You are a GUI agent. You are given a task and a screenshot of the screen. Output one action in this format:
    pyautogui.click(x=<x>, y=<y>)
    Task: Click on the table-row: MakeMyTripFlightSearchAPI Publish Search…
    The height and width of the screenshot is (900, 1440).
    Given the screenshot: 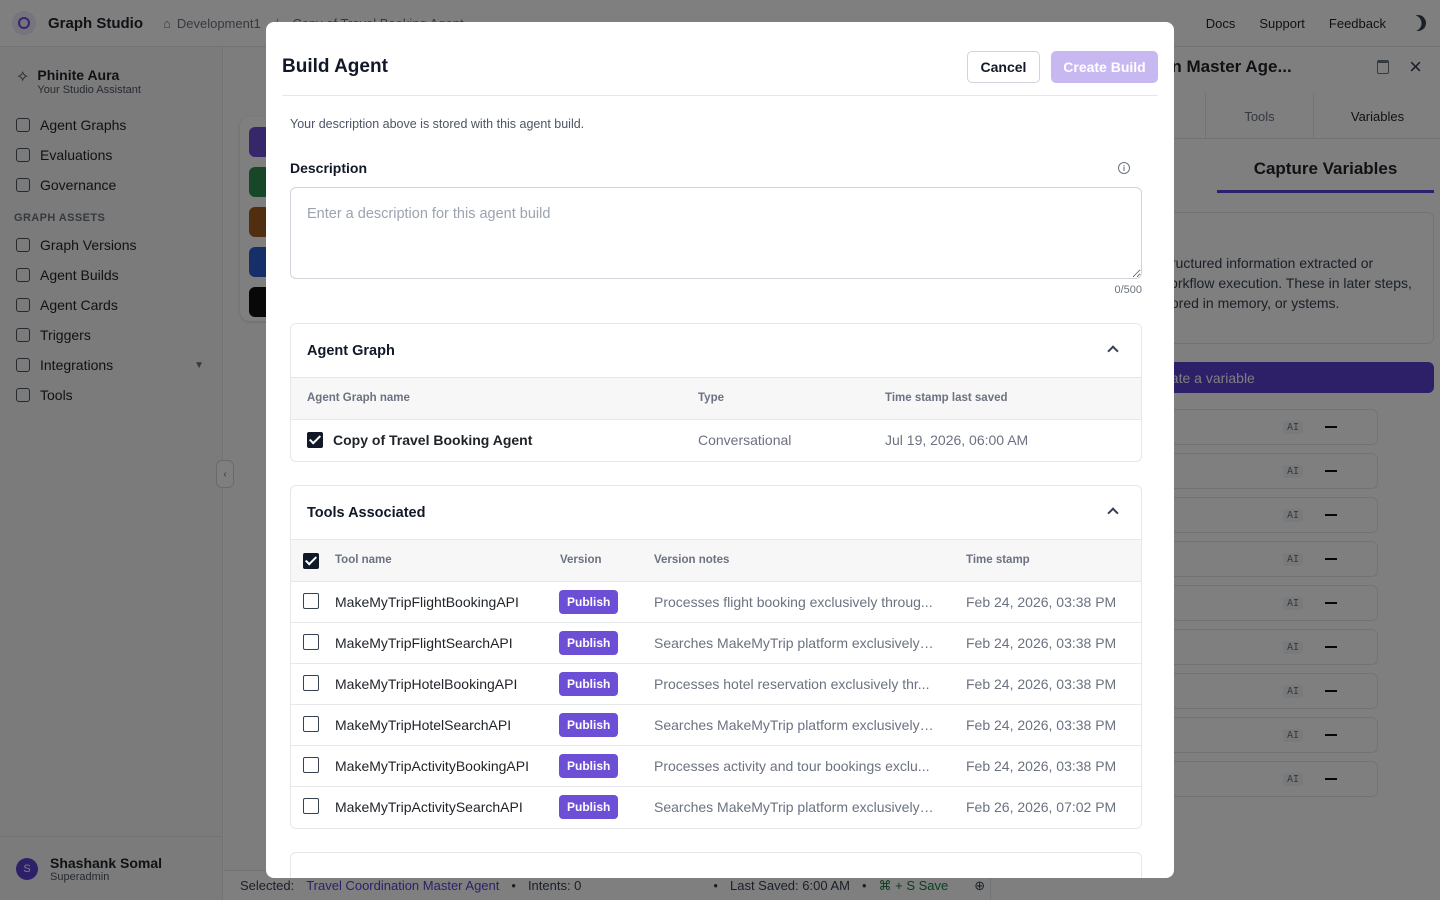 What is the action you would take?
    pyautogui.click(x=716, y=643)
    